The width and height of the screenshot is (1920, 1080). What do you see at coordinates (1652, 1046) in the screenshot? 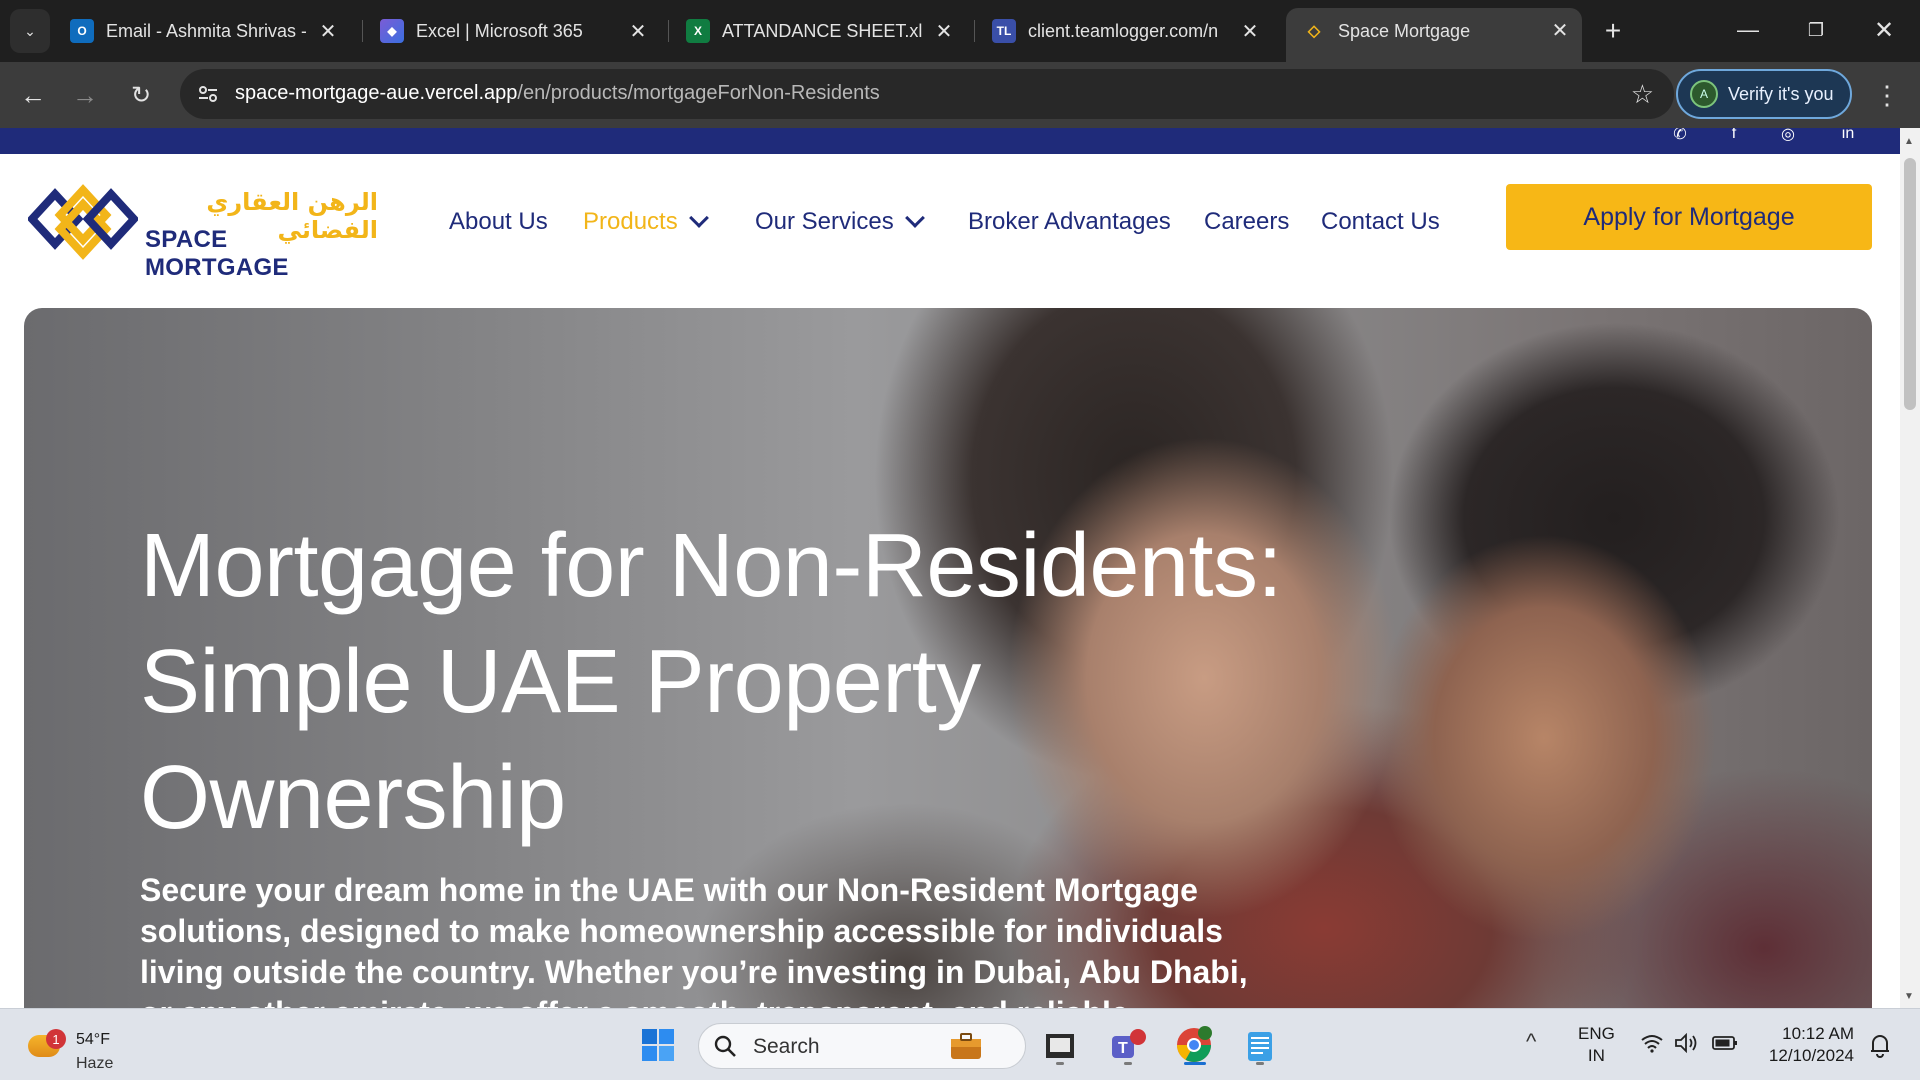
I see `wifi-icon` at bounding box center [1652, 1046].